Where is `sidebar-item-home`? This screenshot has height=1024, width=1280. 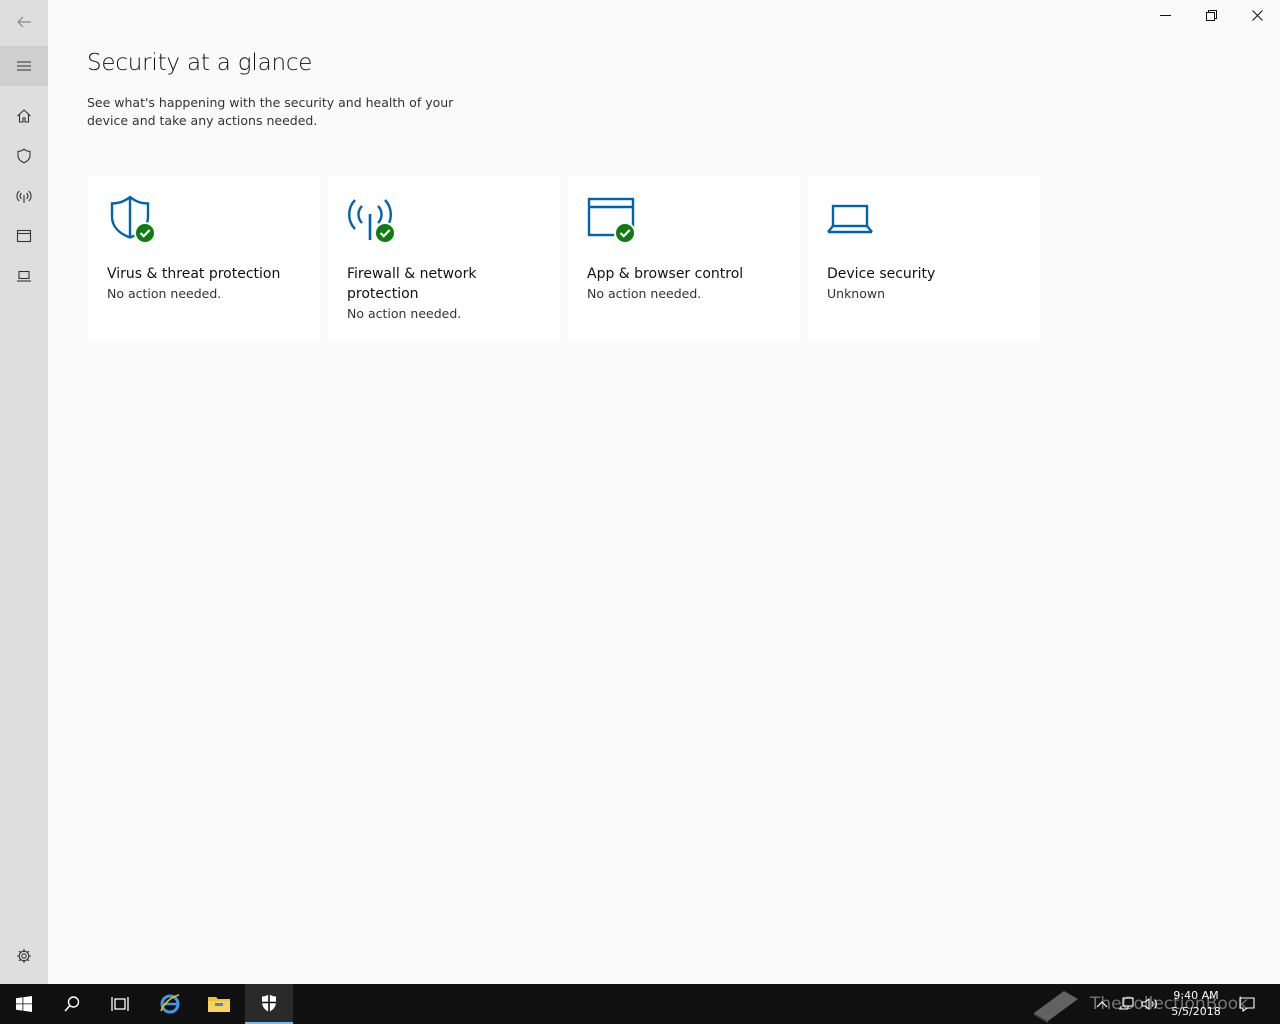 sidebar-item-home is located at coordinates (24, 116).